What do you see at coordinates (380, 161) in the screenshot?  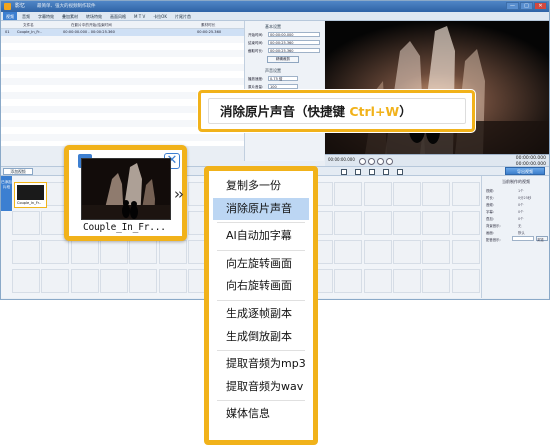 I see `stop-button` at bounding box center [380, 161].